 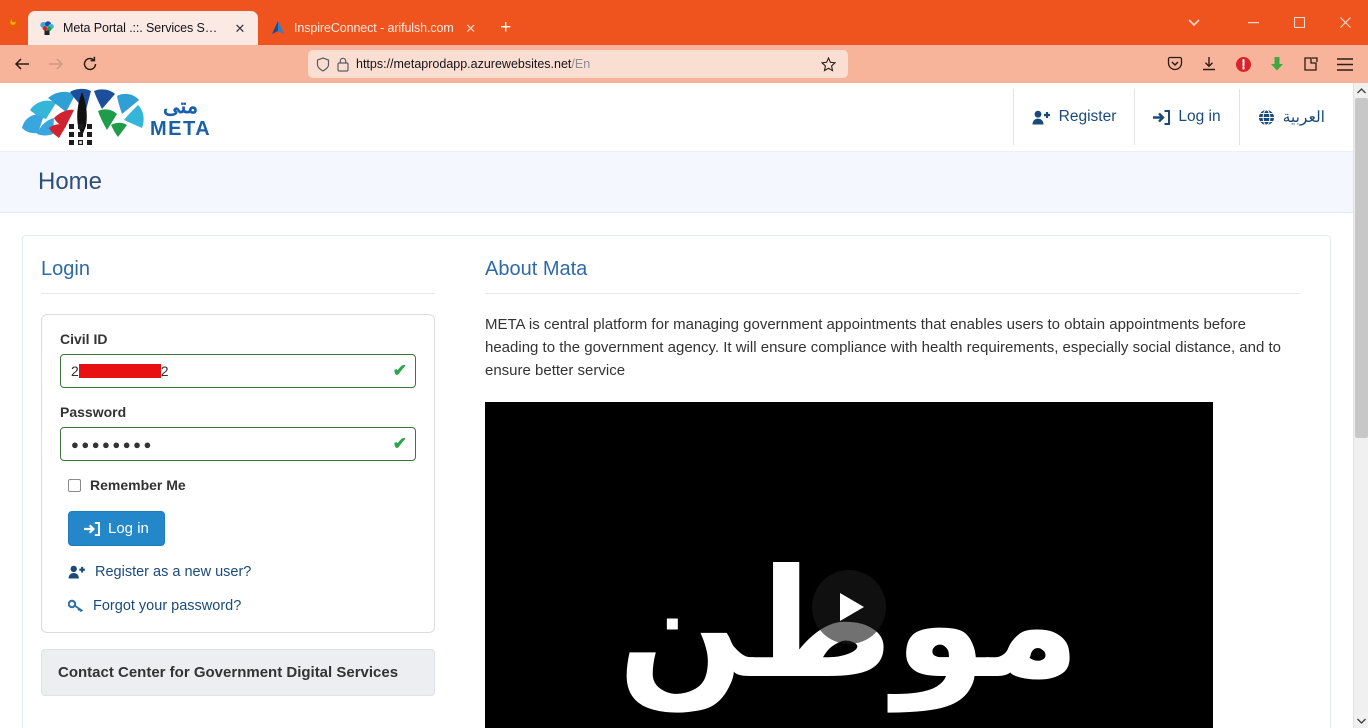 I want to click on browser-navbar: https://metaprodapp.azurewebsites.net/En, so click(x=684, y=64).